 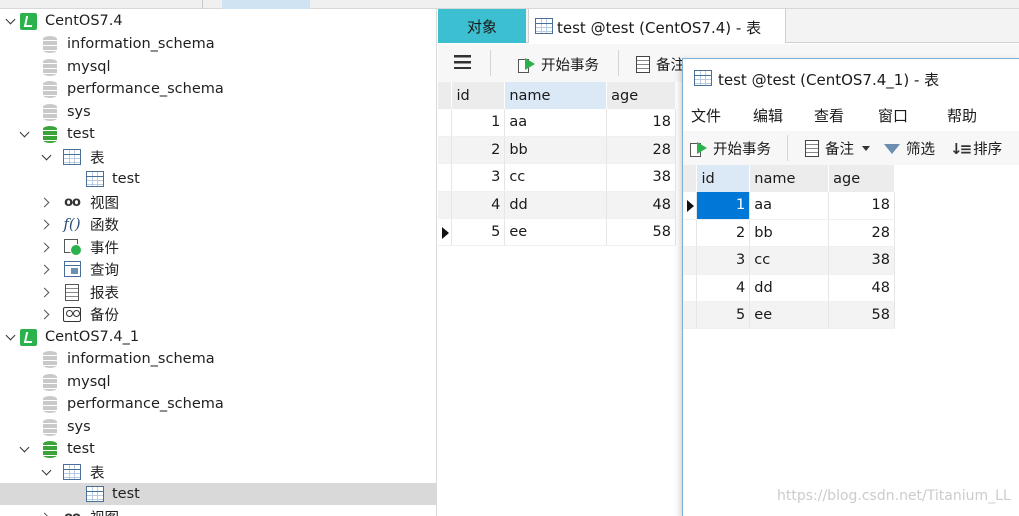 What do you see at coordinates (893, 115) in the screenshot?
I see `menu-window: 窗口` at bounding box center [893, 115].